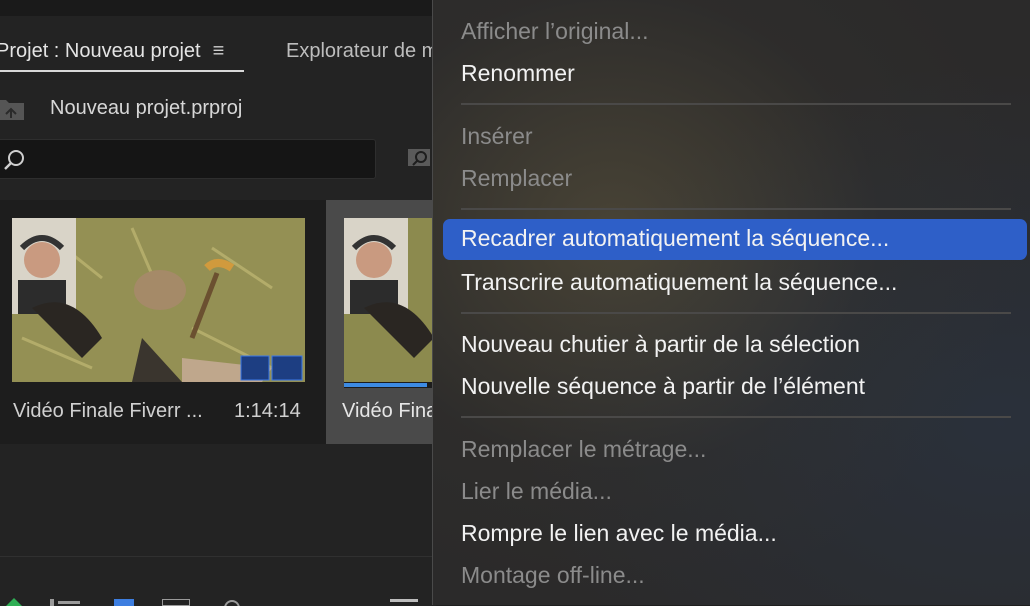 The width and height of the screenshot is (1030, 606). I want to click on tab-project: Projet : Nouveau projet ≡, so click(112, 51).